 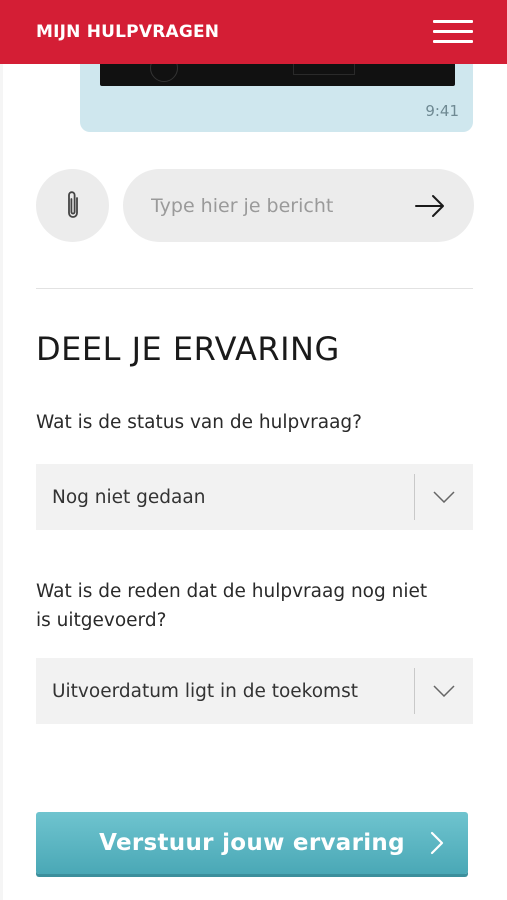 What do you see at coordinates (199, 422) in the screenshot?
I see `status-question-label: Wat is de status van de hulpvraag?` at bounding box center [199, 422].